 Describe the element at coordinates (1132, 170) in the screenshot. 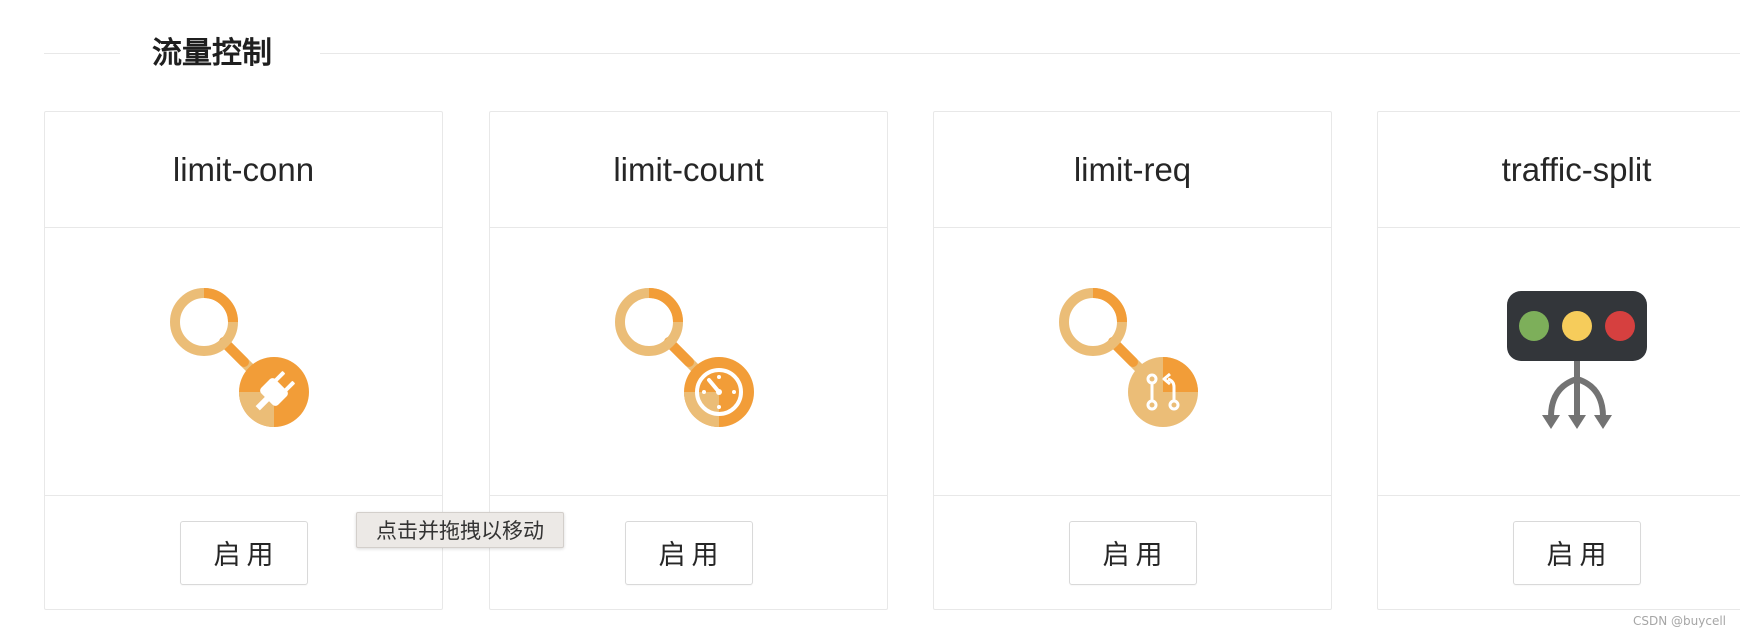

I see `card-title: limit-req` at that location.